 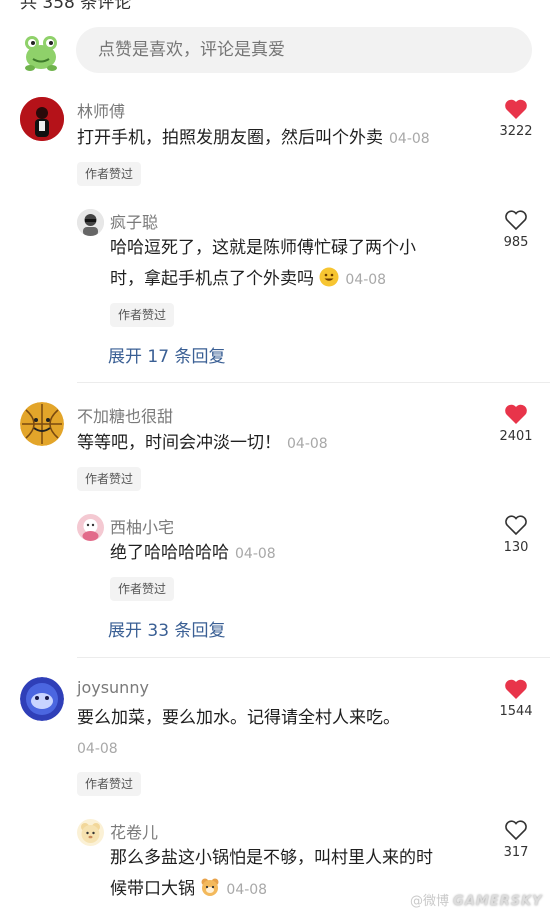 What do you see at coordinates (125, 415) in the screenshot?
I see `comment-username: 不加糖也很甜` at bounding box center [125, 415].